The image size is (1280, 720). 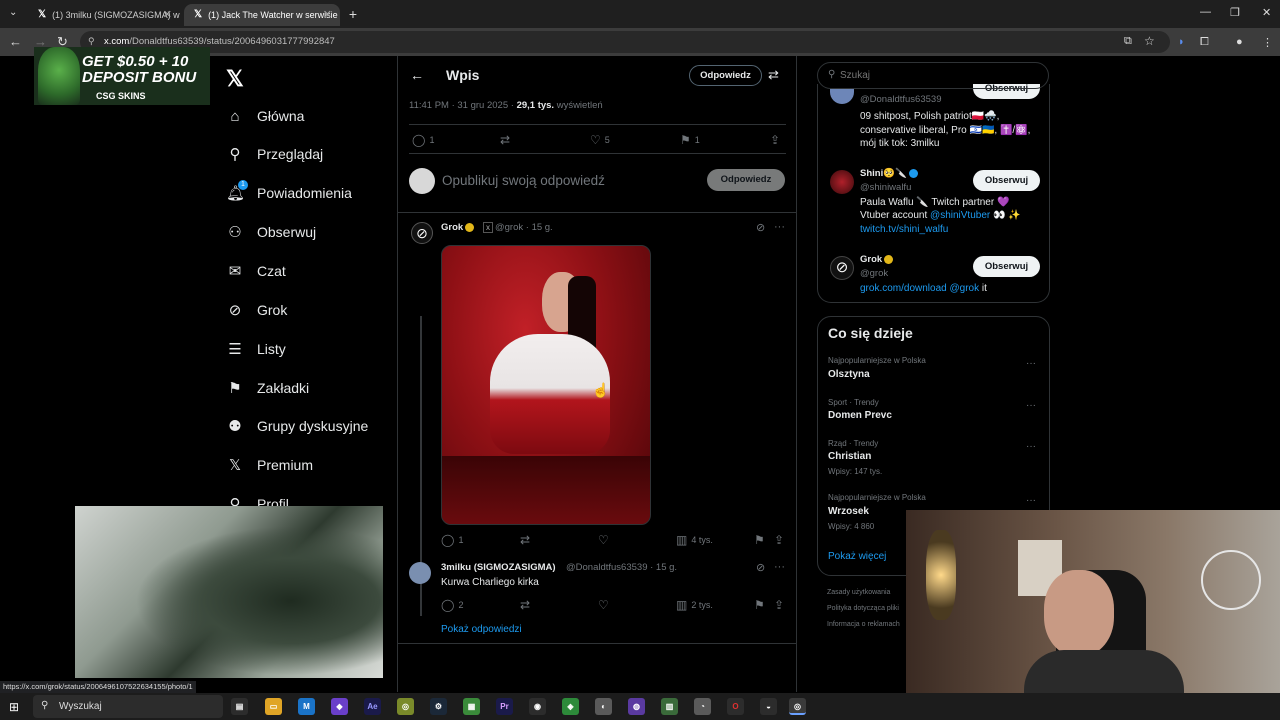 I want to click on search-input, so click(x=935, y=75).